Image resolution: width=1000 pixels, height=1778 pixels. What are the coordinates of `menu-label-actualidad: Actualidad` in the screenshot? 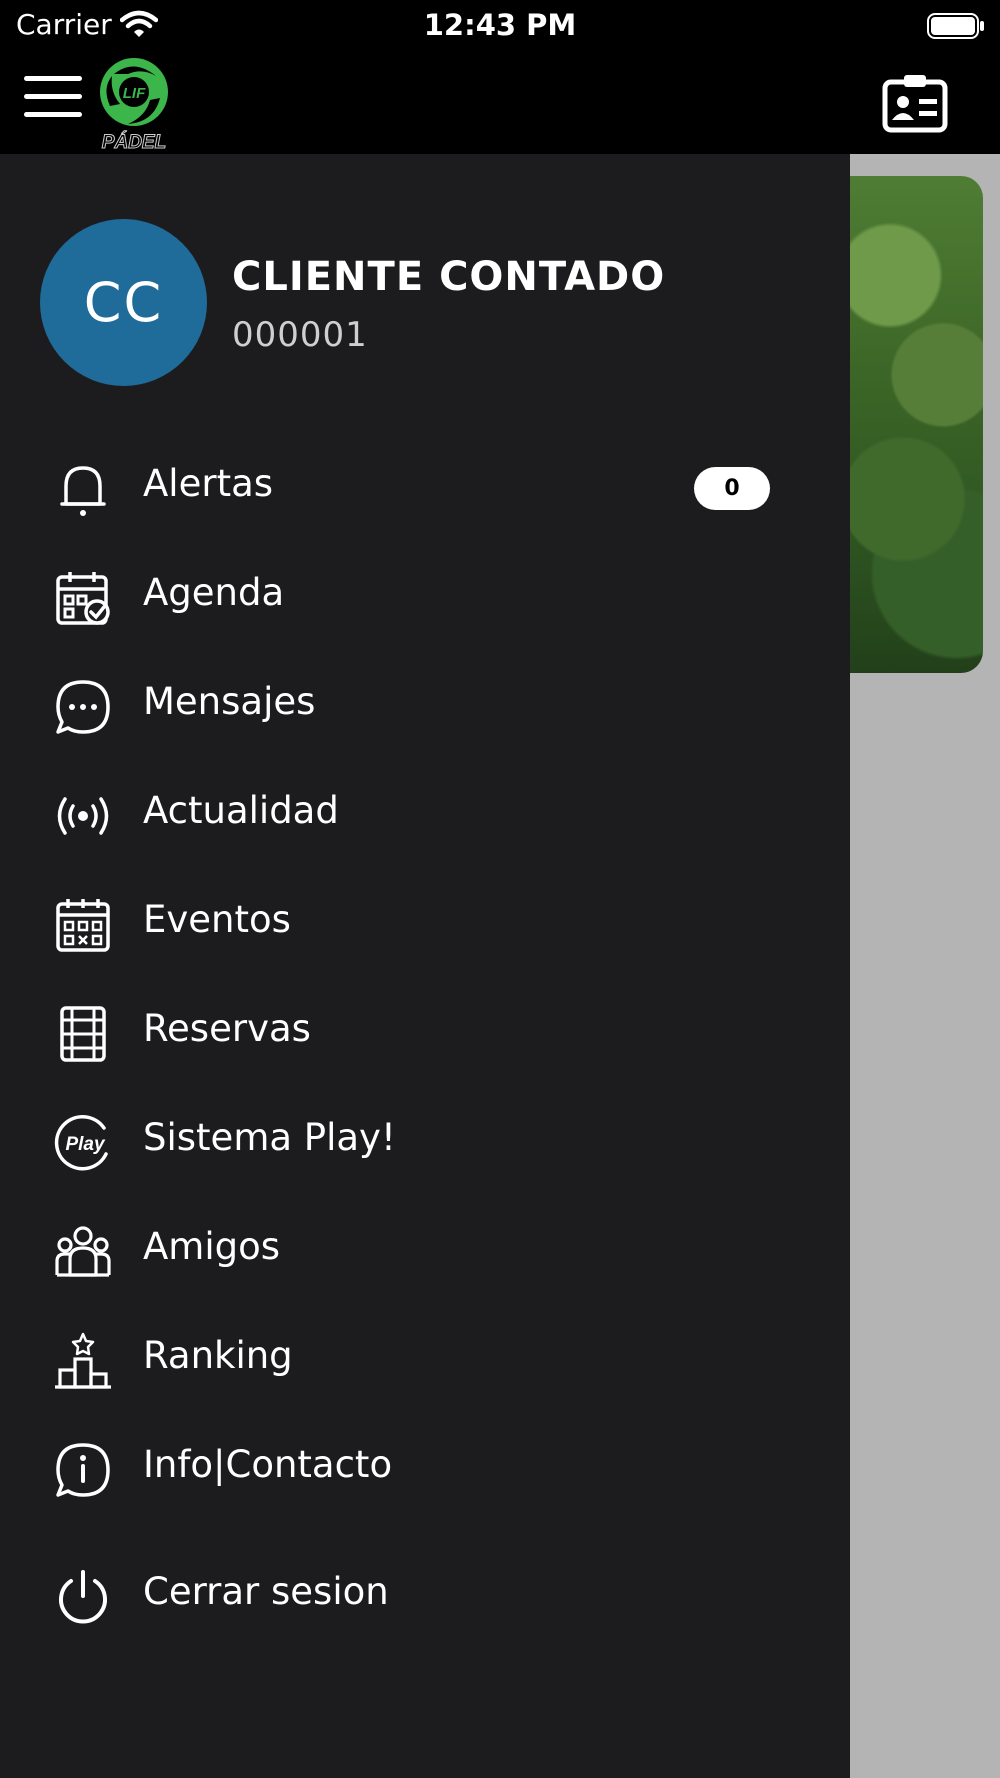 It's located at (241, 810).